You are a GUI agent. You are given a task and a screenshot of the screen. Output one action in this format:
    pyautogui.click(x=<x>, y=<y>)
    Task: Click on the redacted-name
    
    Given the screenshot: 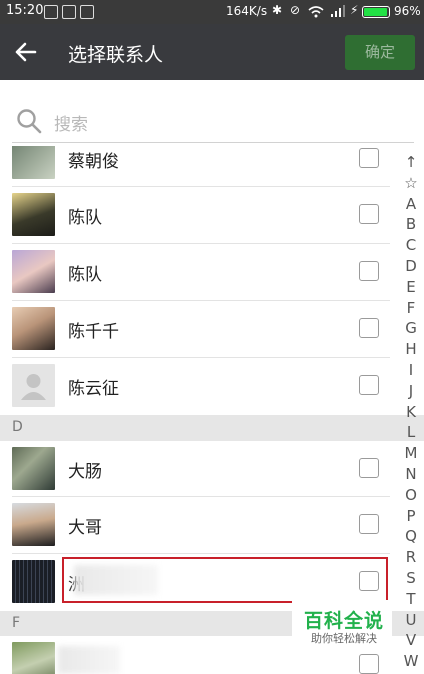 What is the action you would take?
    pyautogui.click(x=89, y=660)
    